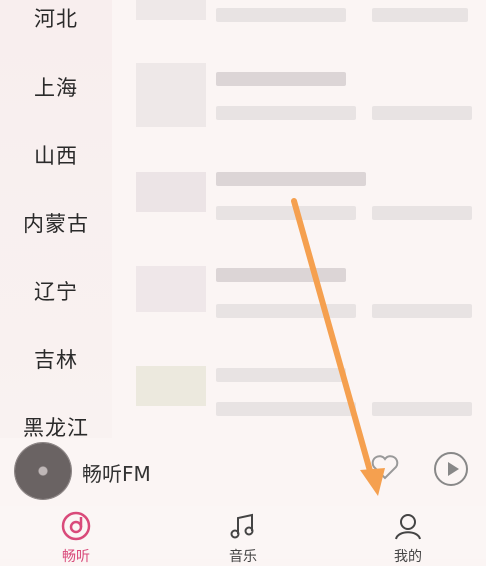 This screenshot has height=566, width=486. I want to click on user-icon, so click(408, 527).